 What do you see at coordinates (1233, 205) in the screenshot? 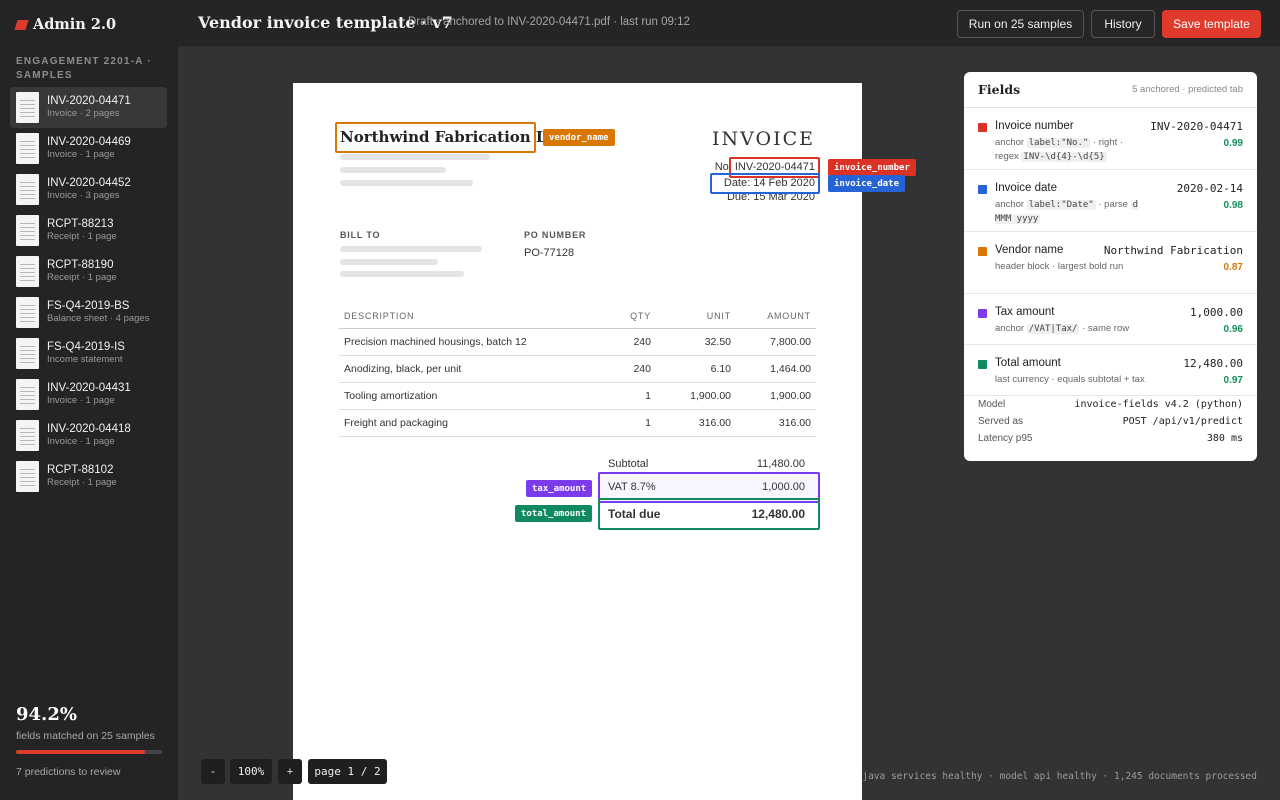
I see `field-confidence: 0.98` at bounding box center [1233, 205].